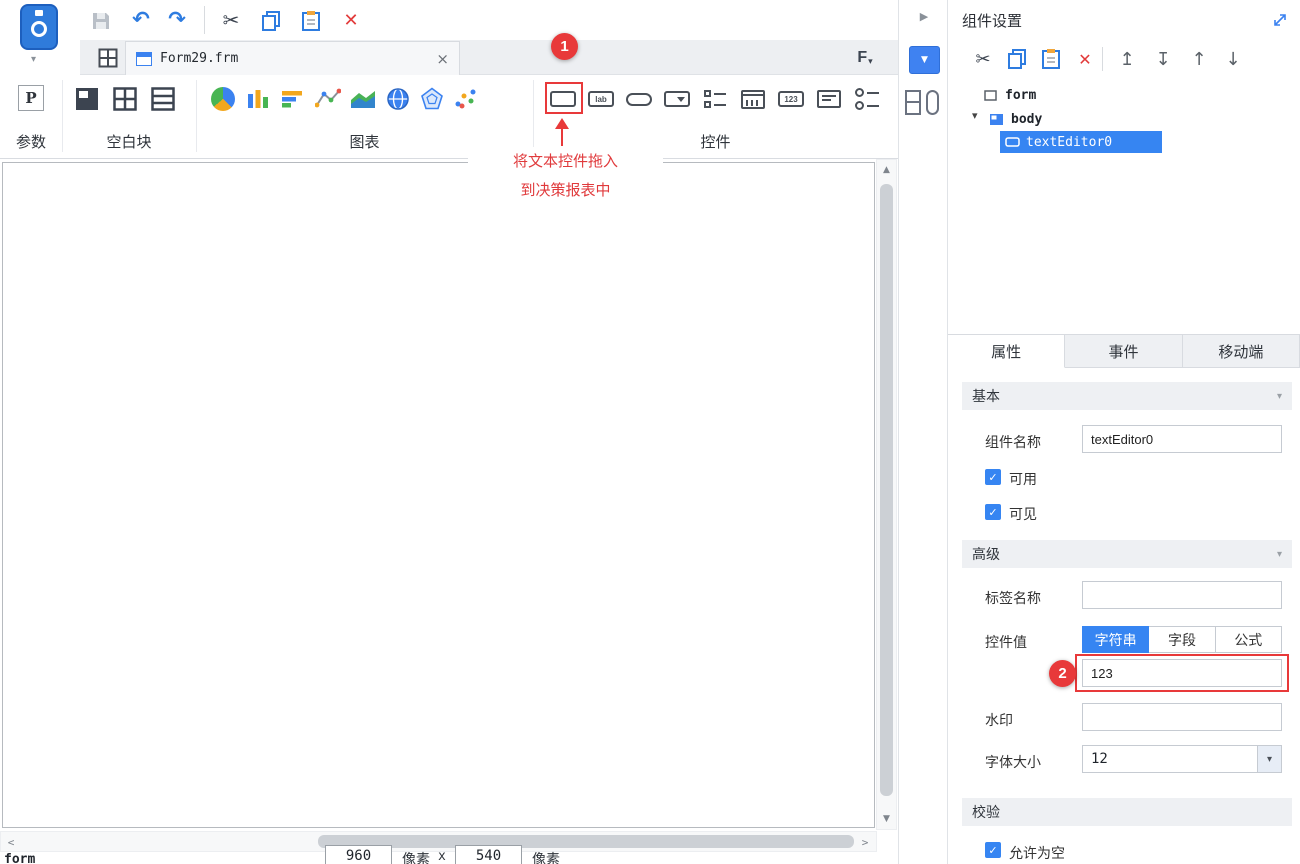 This screenshot has height=864, width=1300. Describe the element at coordinates (292, 58) in the screenshot. I see `tab-form29: Form29.frm ×` at that location.